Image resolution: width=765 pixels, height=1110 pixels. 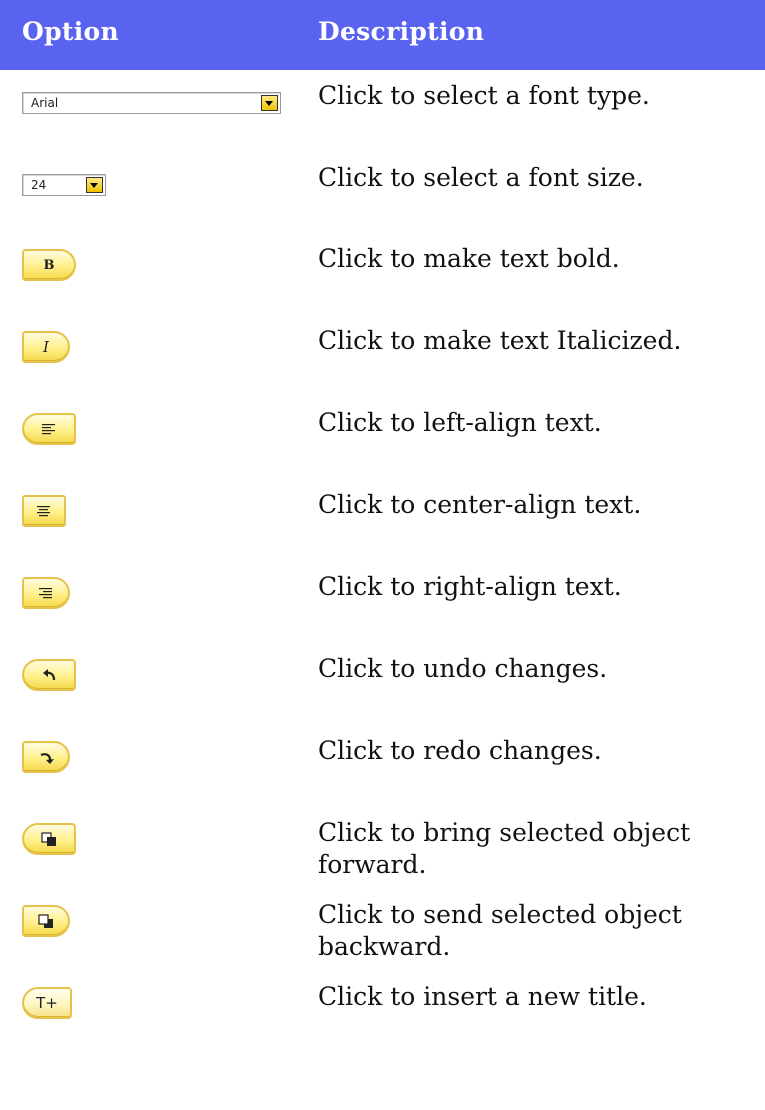 I want to click on align-center-icon, so click(x=43, y=511).